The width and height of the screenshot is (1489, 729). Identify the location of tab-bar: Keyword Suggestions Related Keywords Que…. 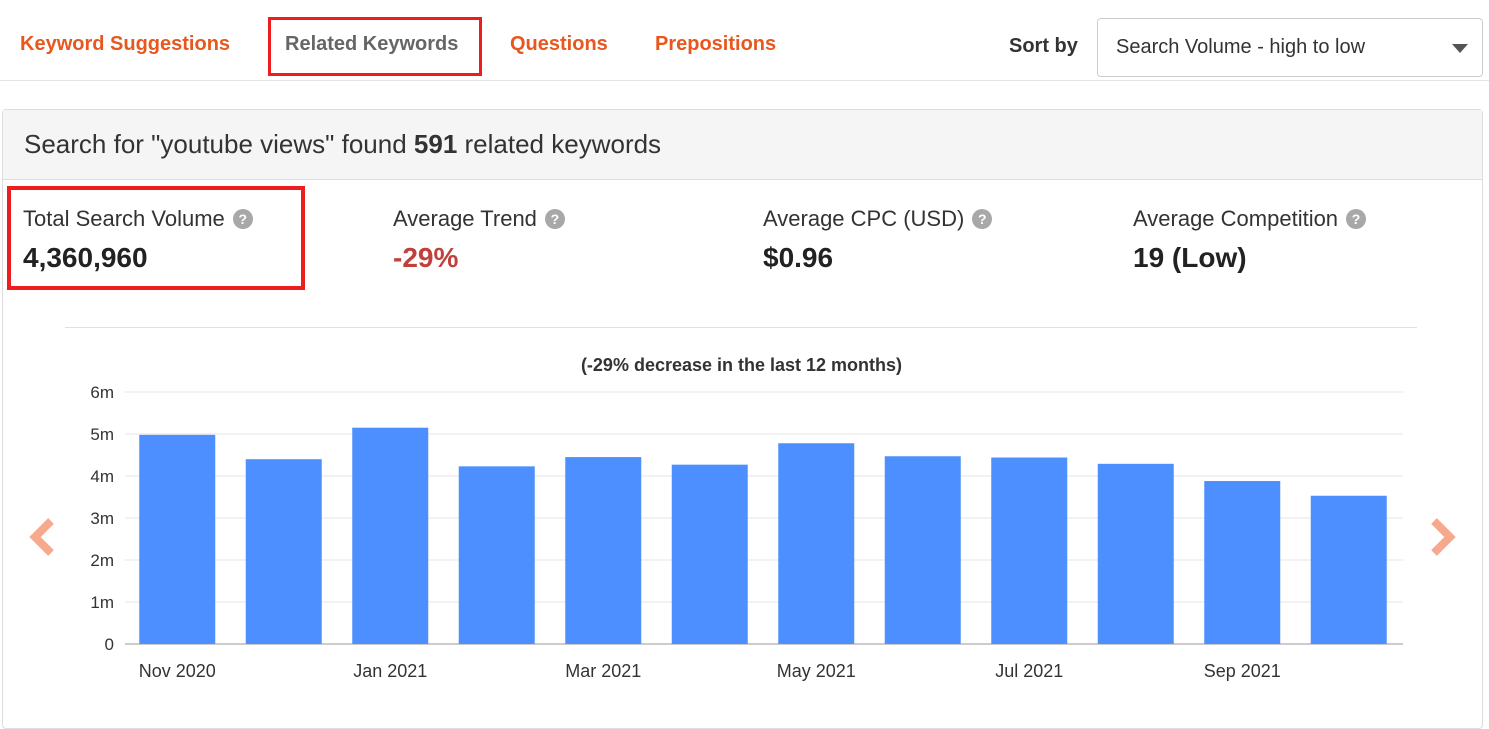
(744, 40).